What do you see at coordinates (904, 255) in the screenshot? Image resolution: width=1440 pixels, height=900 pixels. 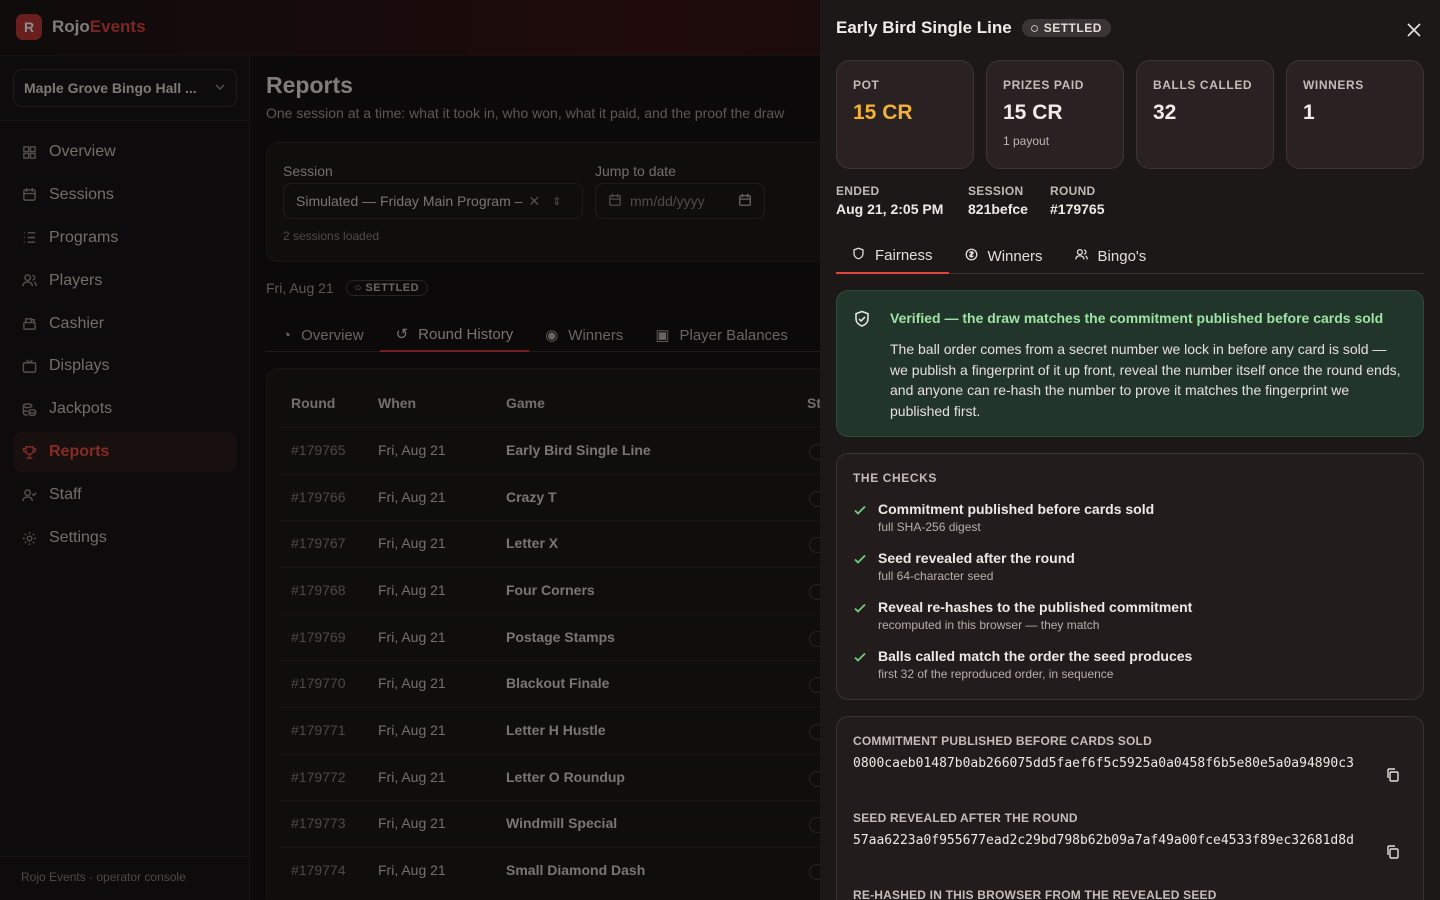 I see `tab-label: Fairness` at bounding box center [904, 255].